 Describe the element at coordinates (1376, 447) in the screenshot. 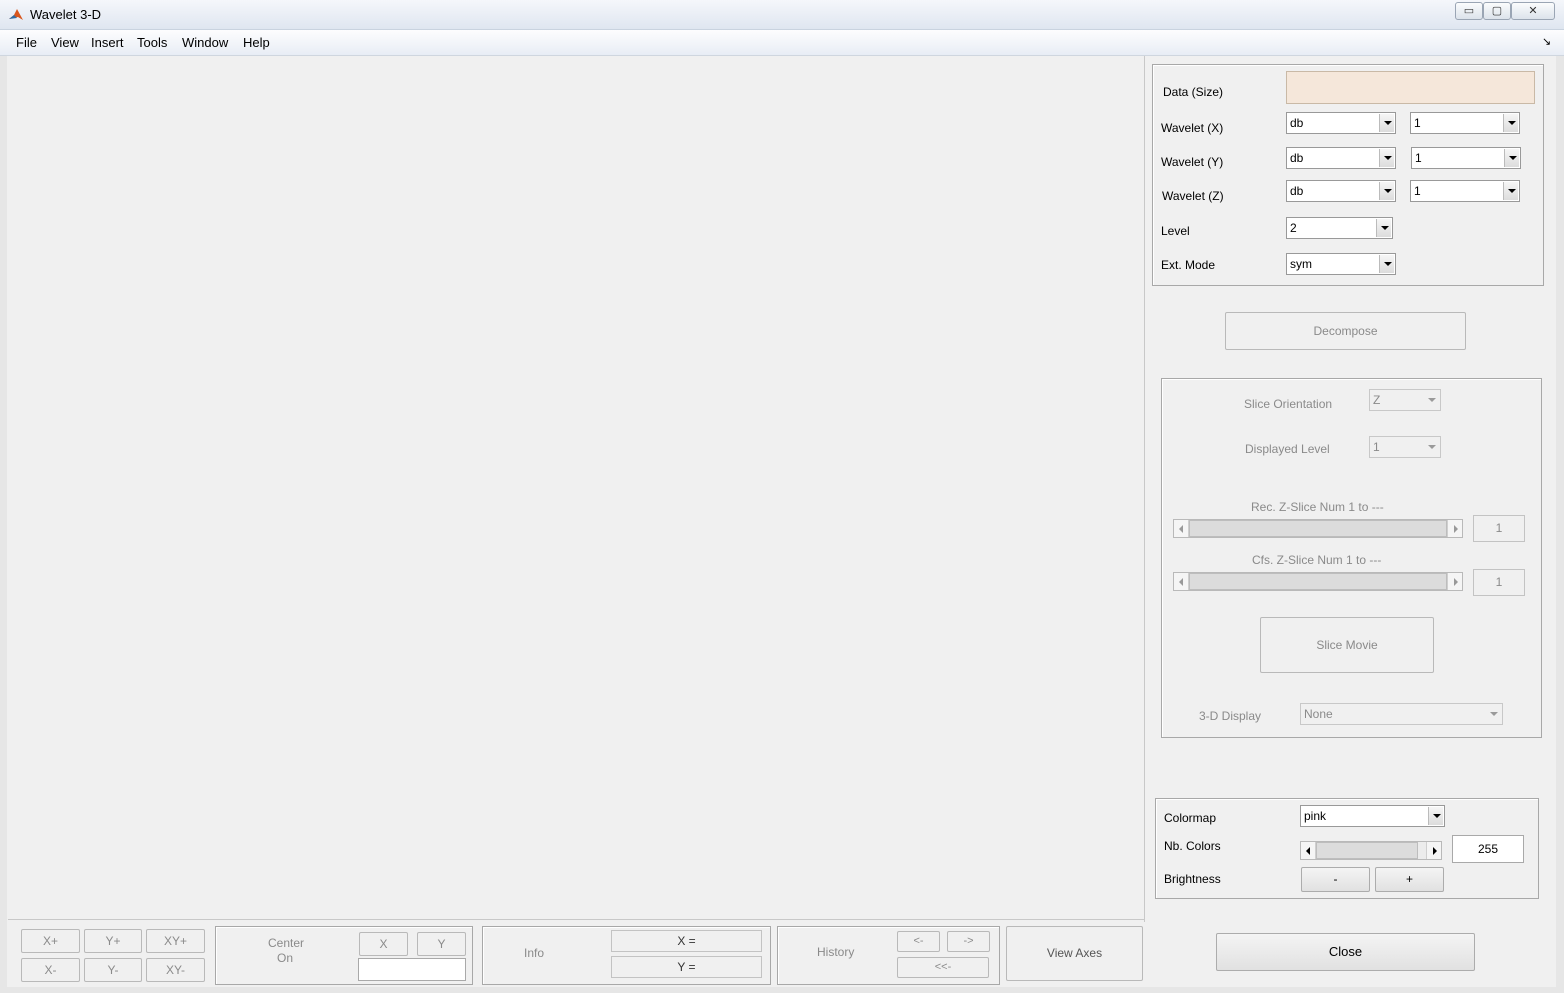

I see `displayed-level-value: 1` at that location.